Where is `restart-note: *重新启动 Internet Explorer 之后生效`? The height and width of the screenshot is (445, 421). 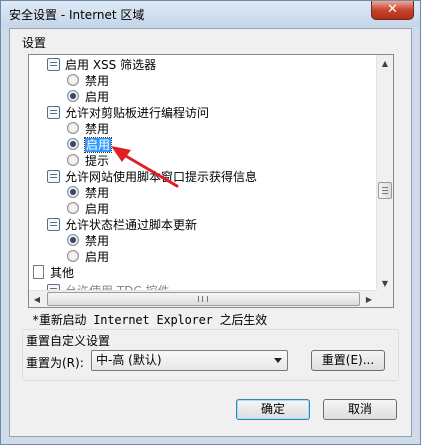
restart-note: *重新启动 Internet Explorer 之后生效 is located at coordinates (149, 320).